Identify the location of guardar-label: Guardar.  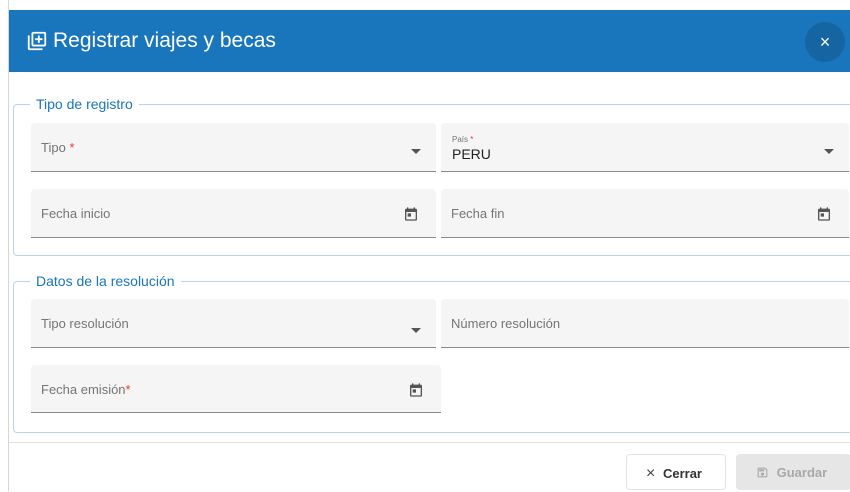
(802, 472).